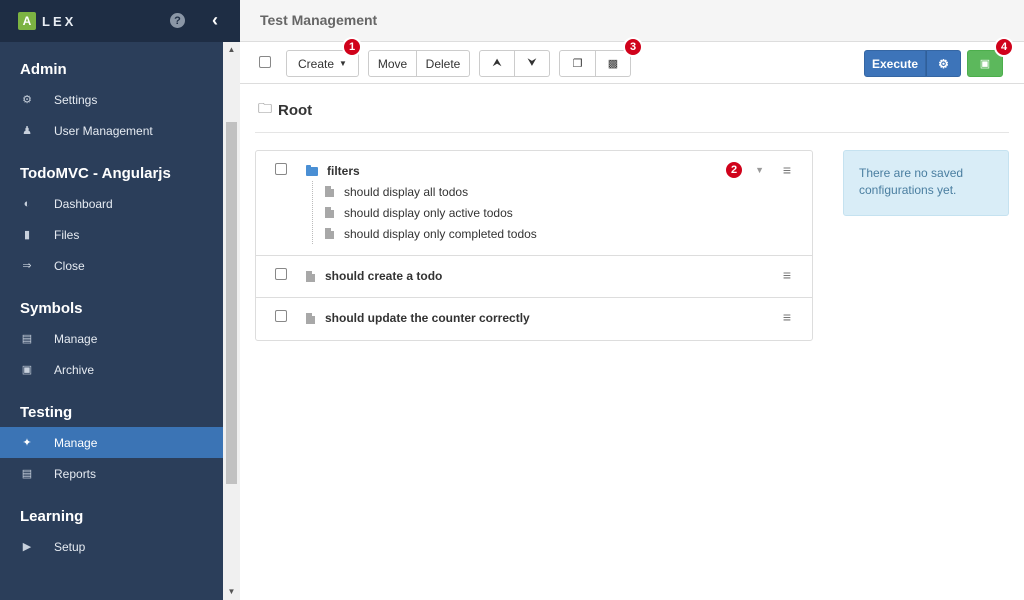  I want to click on folder-link: filters, so click(333, 171).